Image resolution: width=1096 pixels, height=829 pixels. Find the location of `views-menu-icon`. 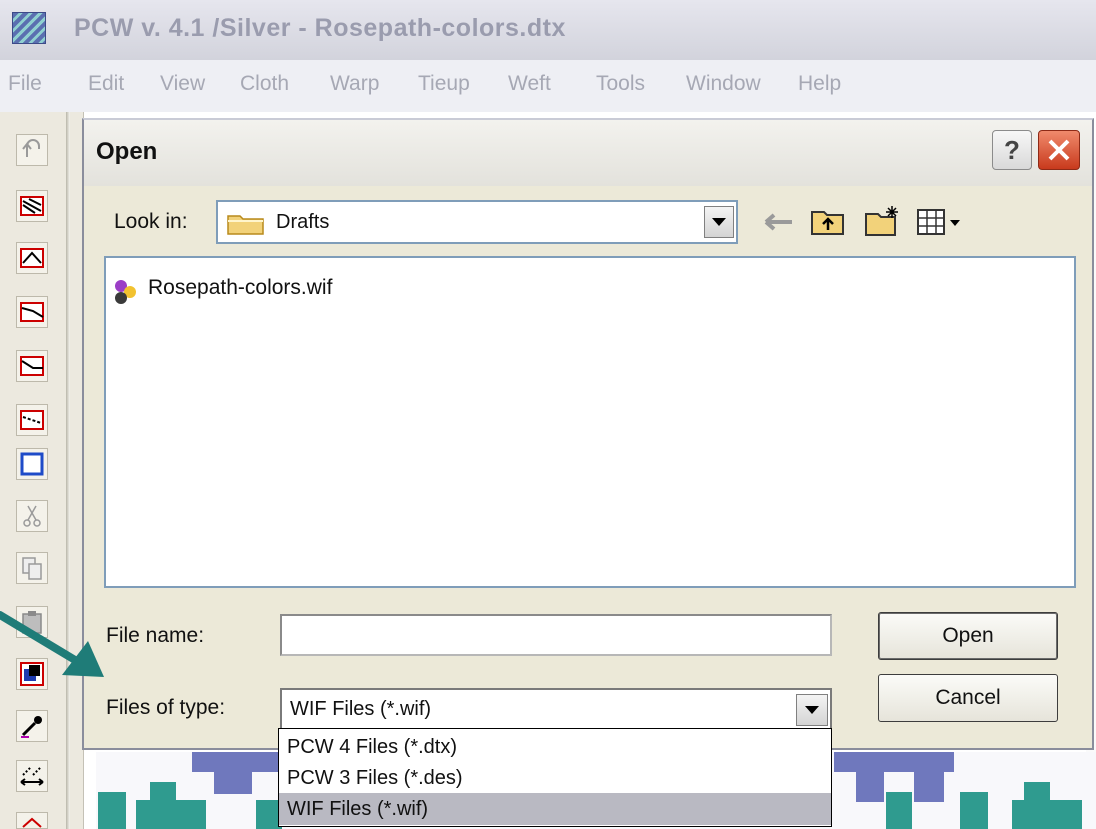

views-menu-icon is located at coordinates (942, 222).